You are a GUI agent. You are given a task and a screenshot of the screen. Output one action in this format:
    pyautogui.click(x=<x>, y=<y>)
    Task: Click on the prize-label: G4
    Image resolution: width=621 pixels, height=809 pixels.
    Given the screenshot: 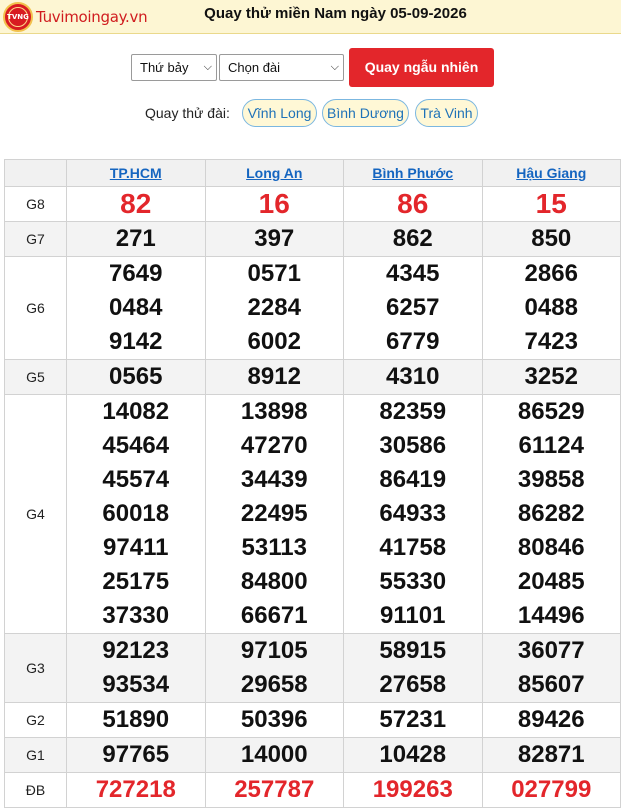 What is the action you would take?
    pyautogui.click(x=35, y=514)
    